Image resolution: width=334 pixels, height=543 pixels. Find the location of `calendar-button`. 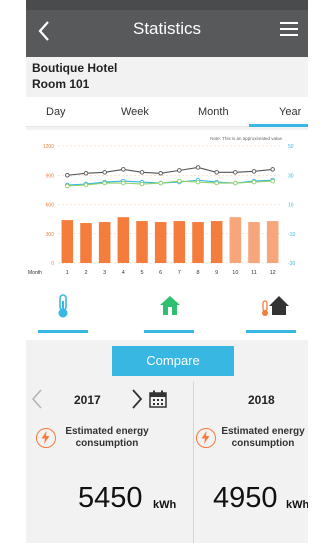

calendar-button is located at coordinates (158, 399).